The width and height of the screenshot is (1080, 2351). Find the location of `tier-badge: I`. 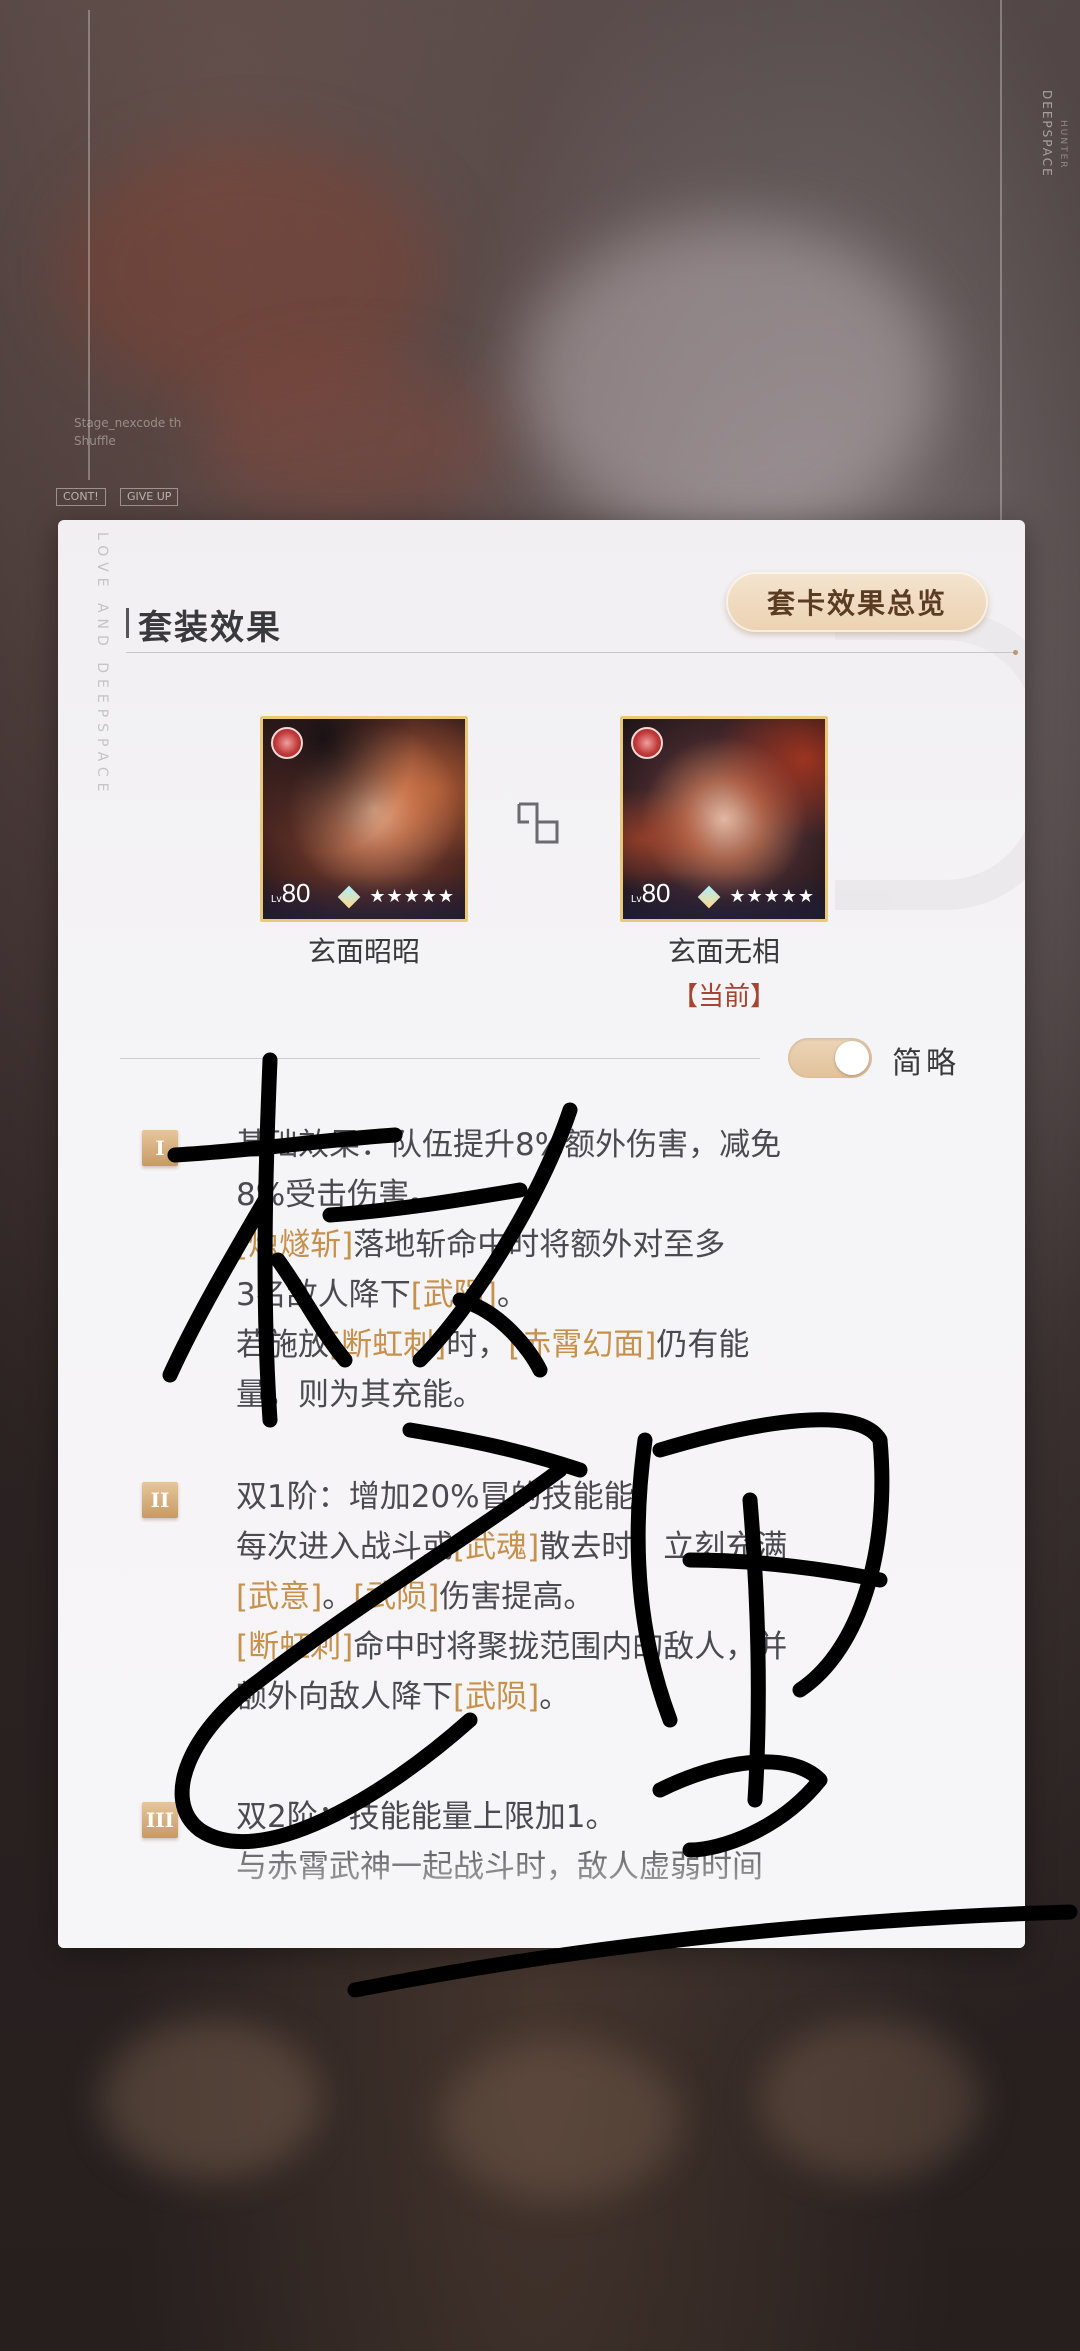

tier-badge: I is located at coordinates (160, 1148).